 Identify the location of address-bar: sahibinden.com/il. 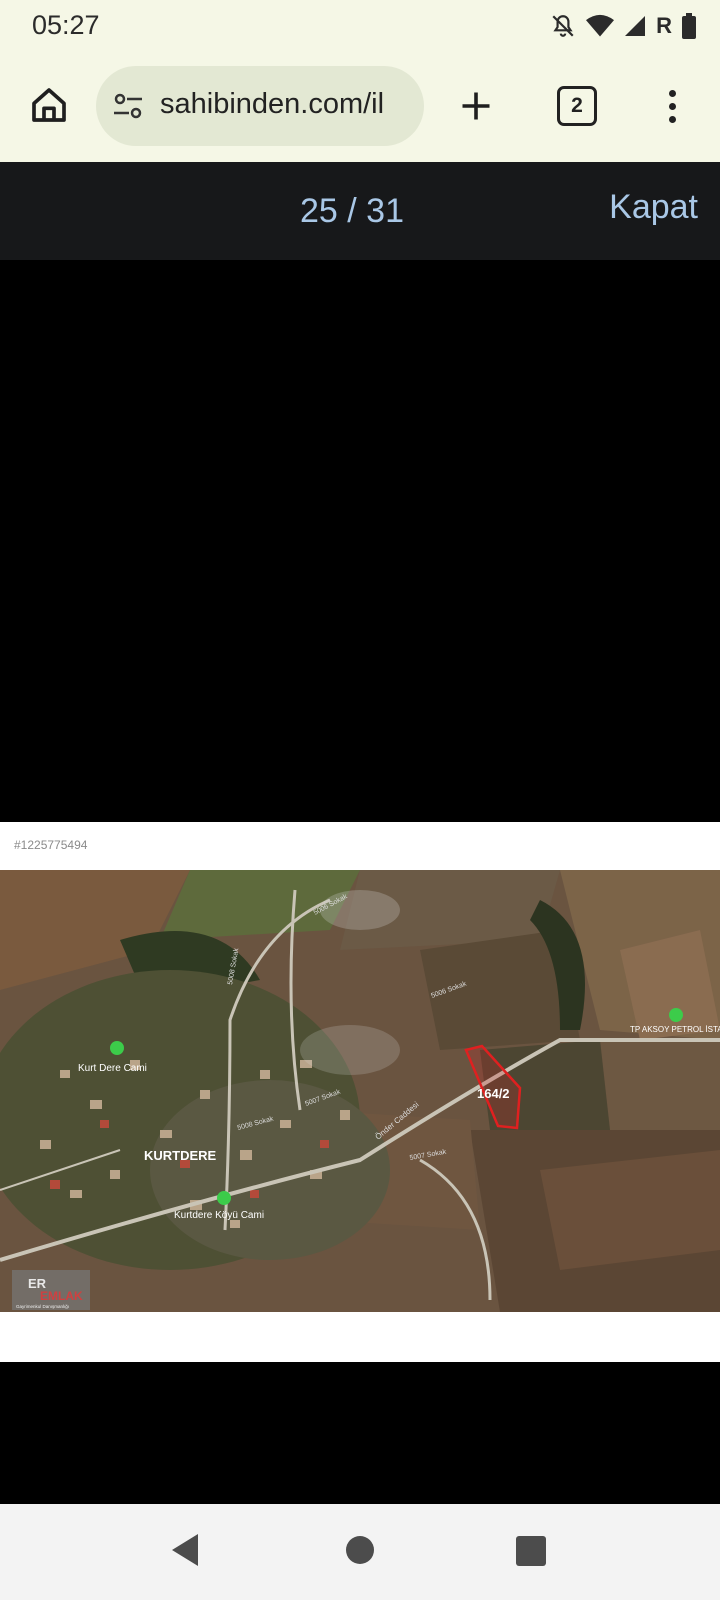
(260, 106).